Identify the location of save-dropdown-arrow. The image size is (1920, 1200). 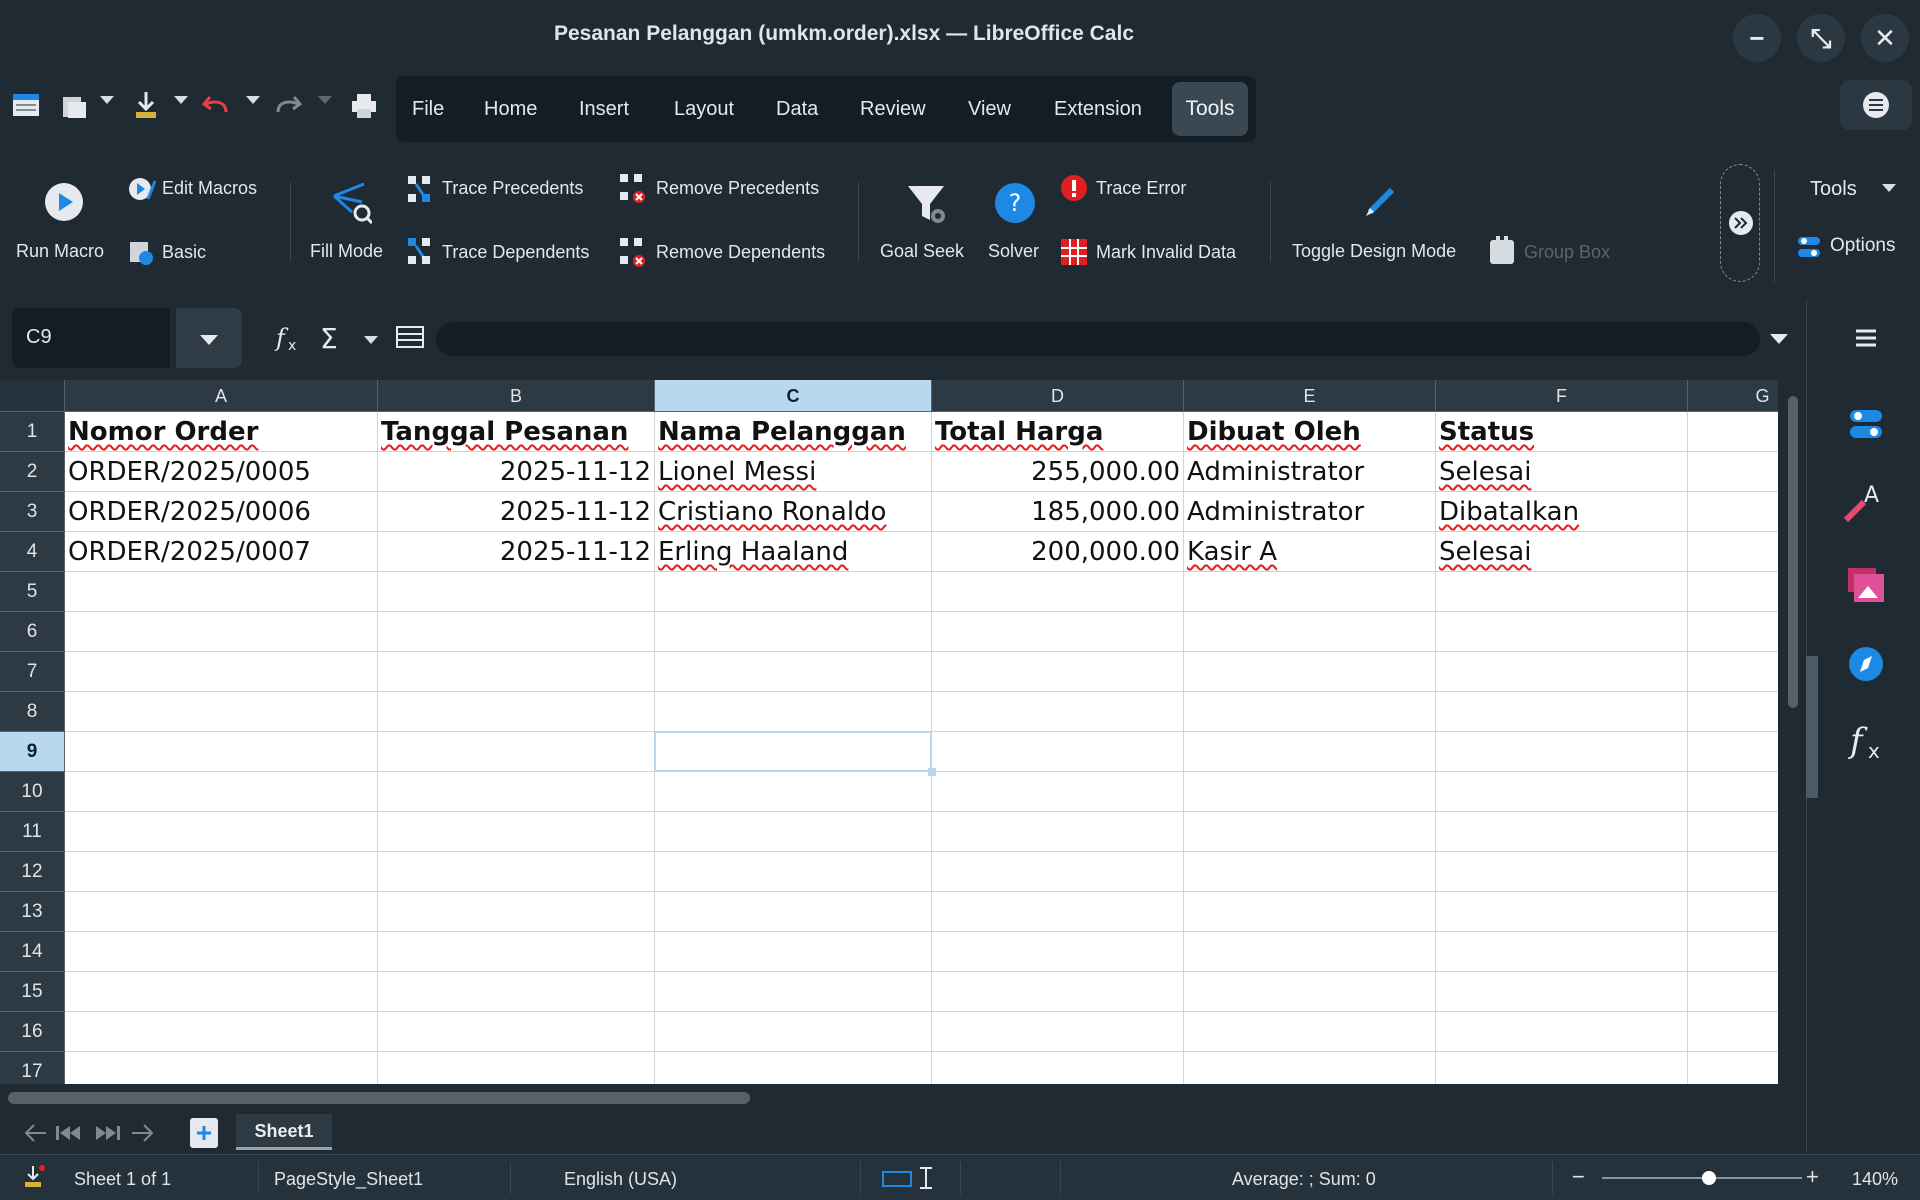
(181, 100).